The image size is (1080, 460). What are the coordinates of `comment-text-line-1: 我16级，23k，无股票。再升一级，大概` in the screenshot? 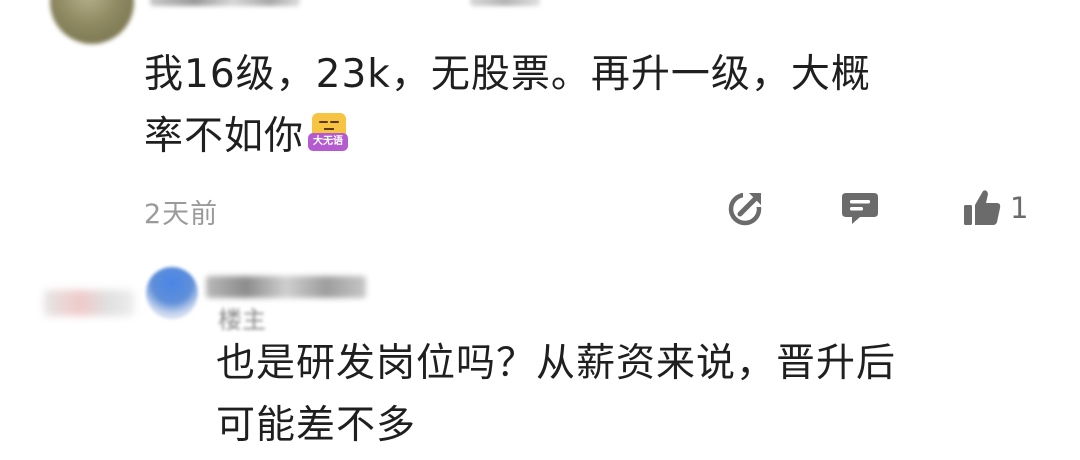 It's located at (507, 74).